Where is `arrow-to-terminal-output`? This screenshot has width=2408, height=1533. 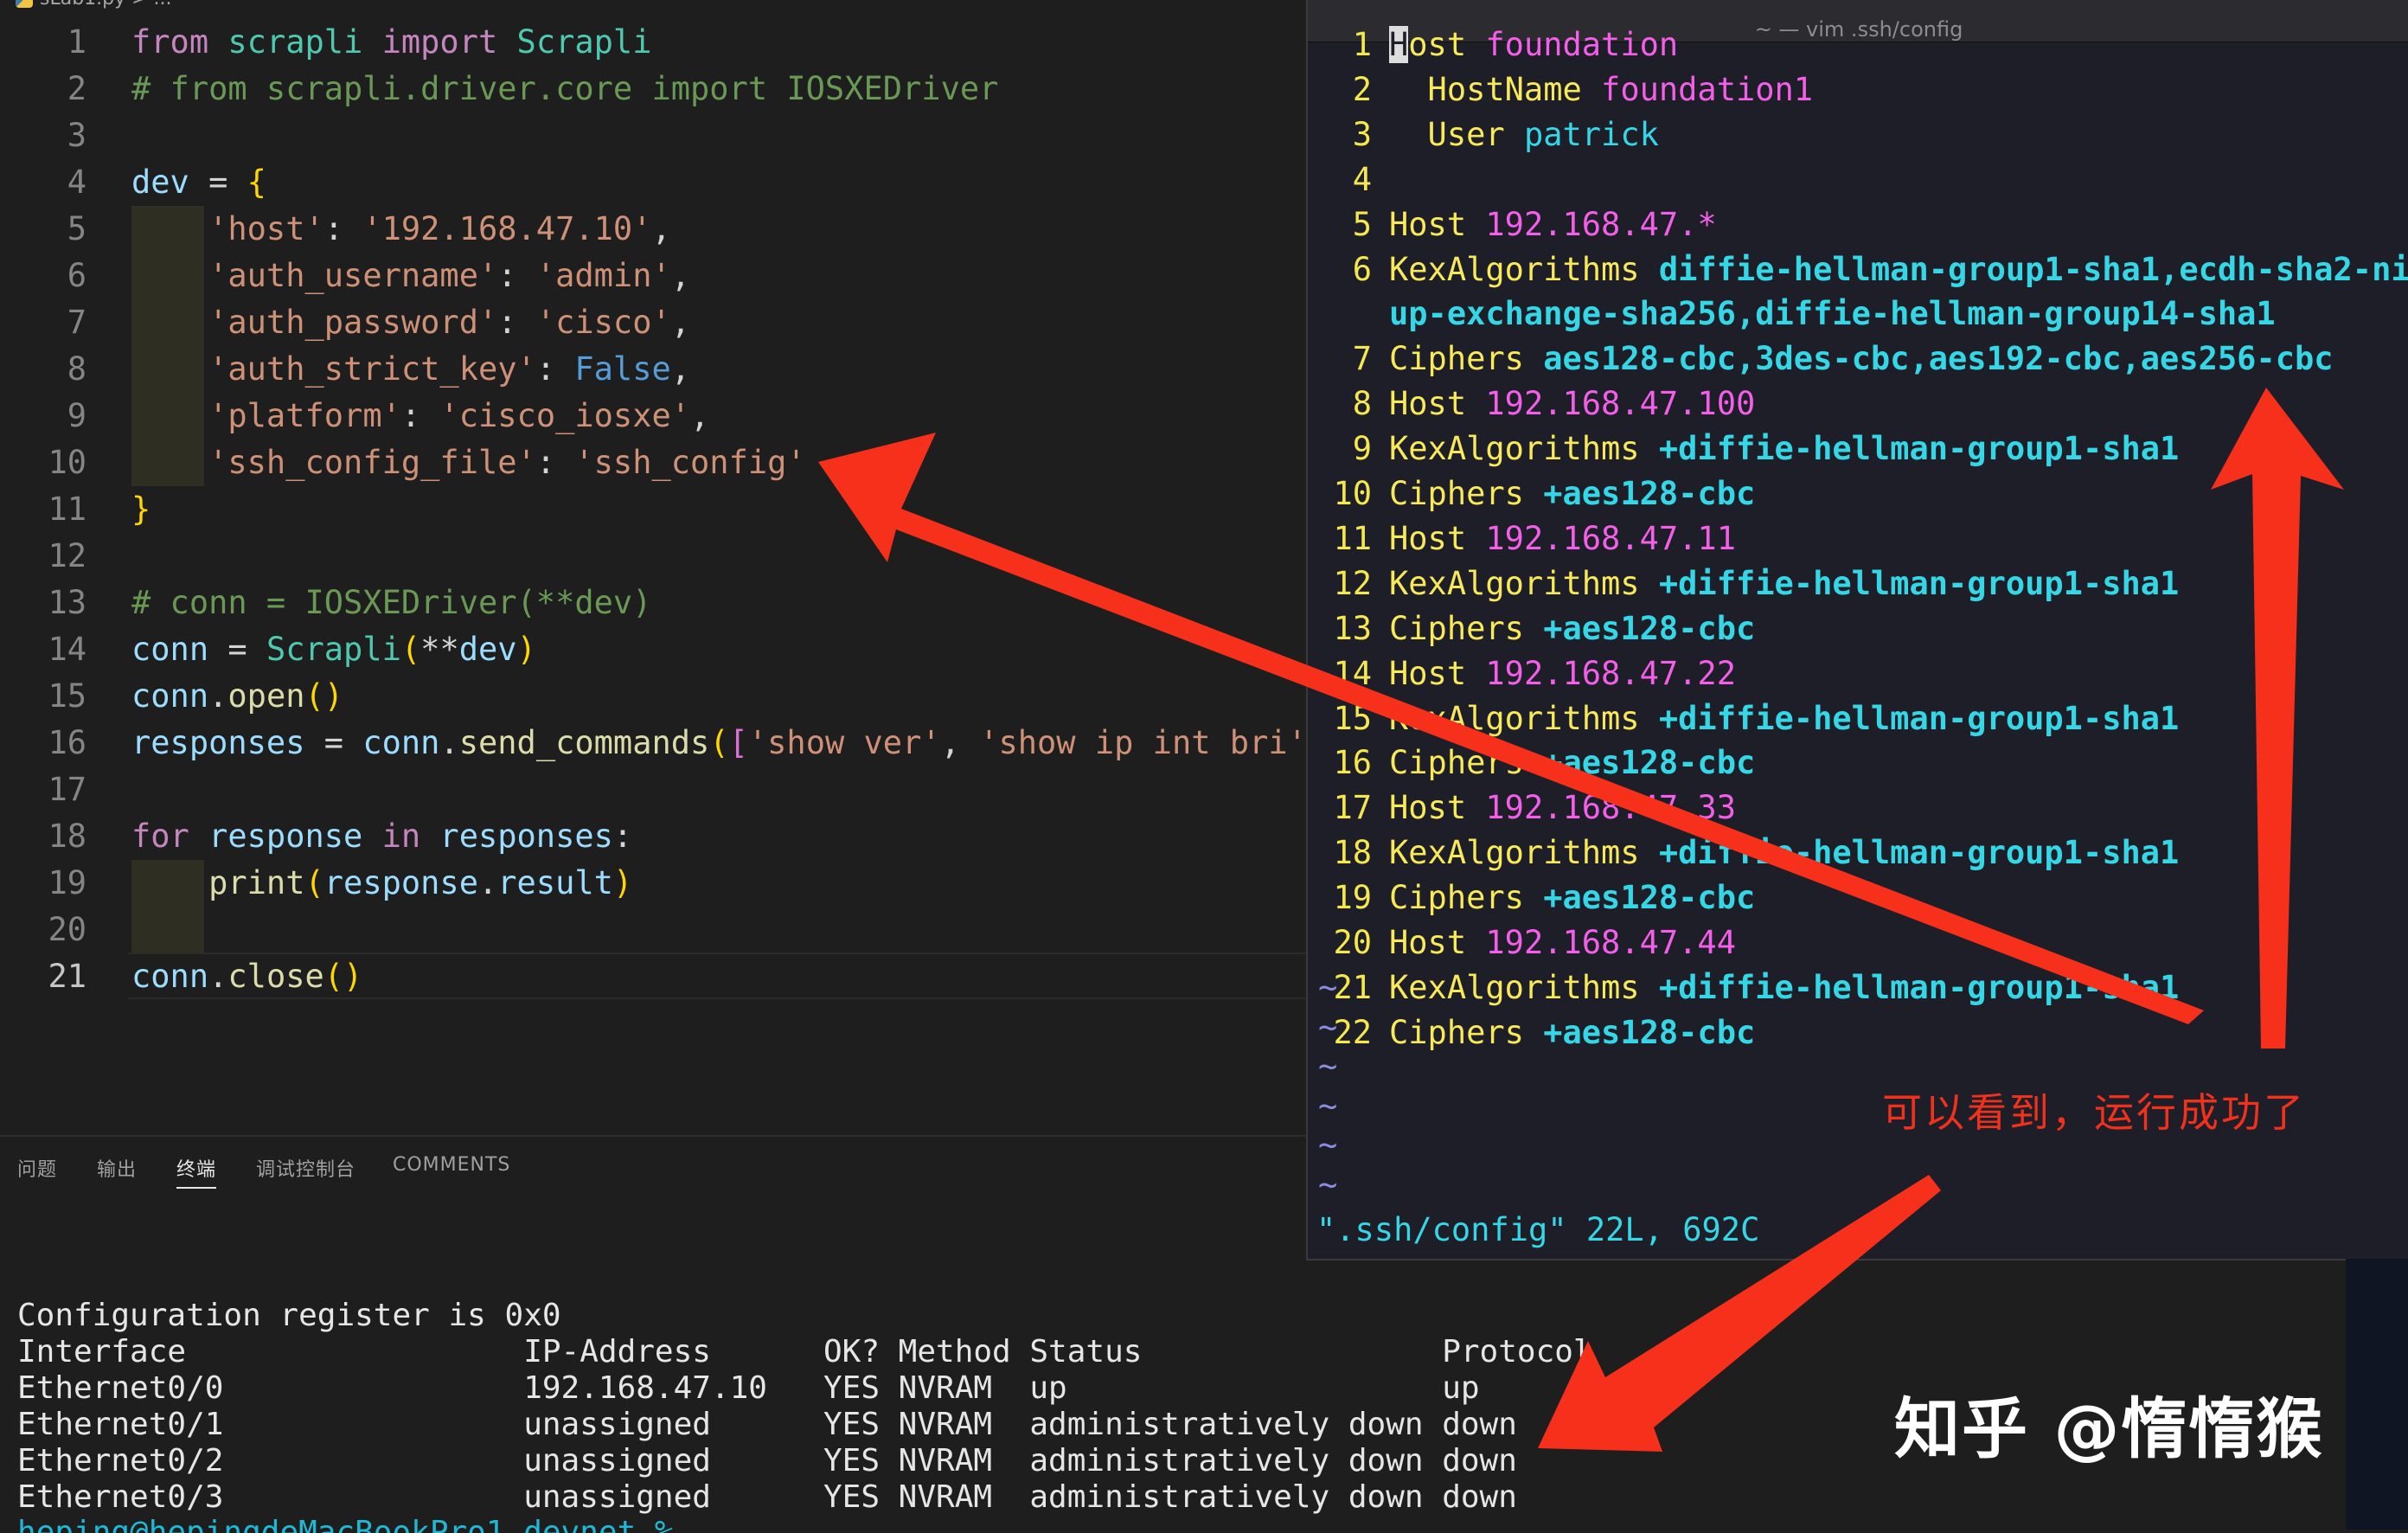 arrow-to-terminal-output is located at coordinates (1739, 1313).